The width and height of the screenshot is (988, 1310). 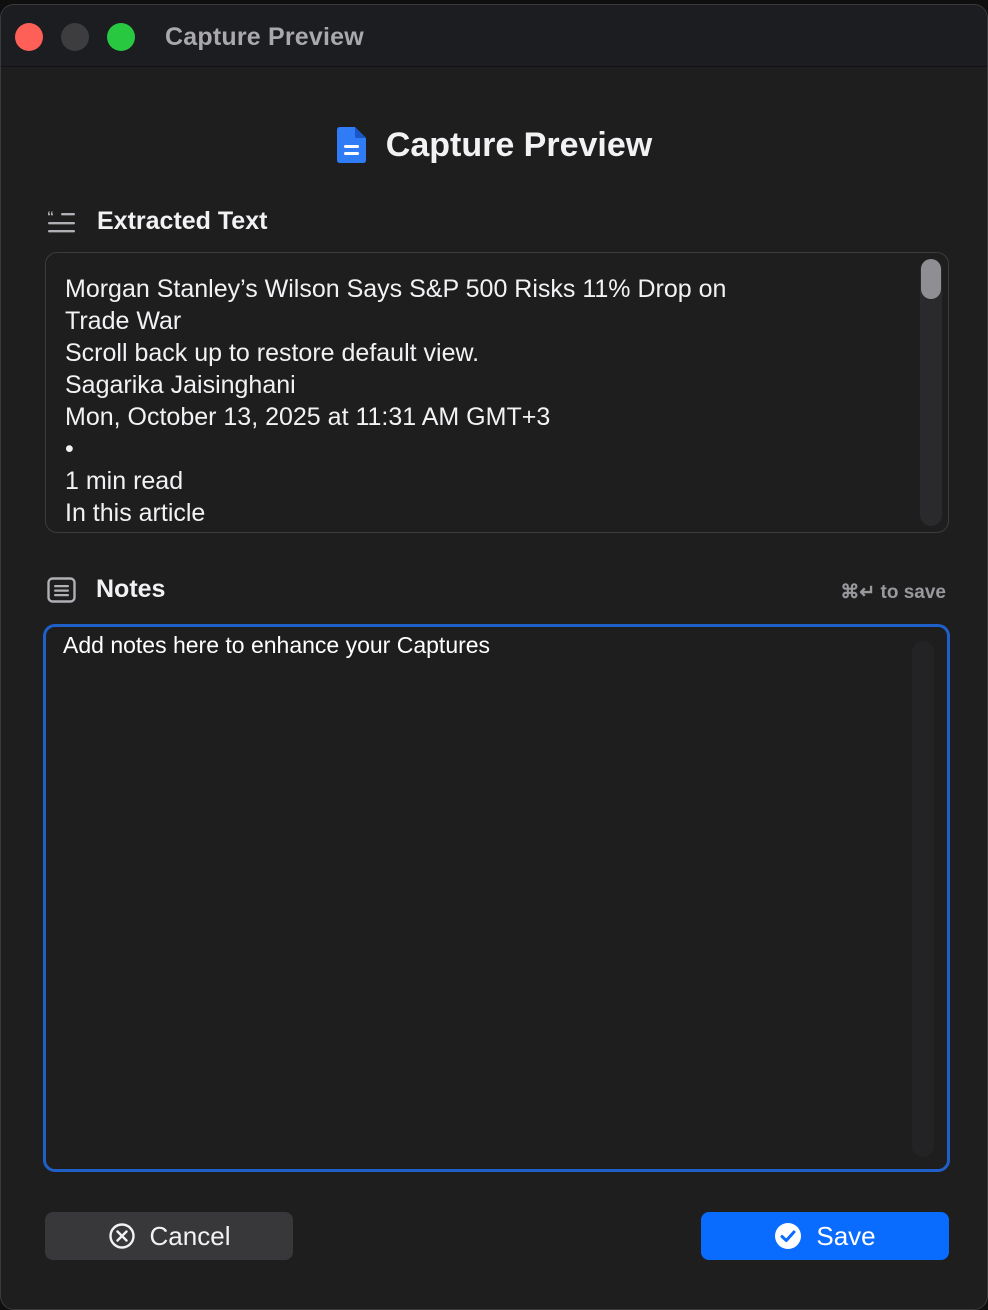 I want to click on notes-heading: Notes, so click(x=106, y=589).